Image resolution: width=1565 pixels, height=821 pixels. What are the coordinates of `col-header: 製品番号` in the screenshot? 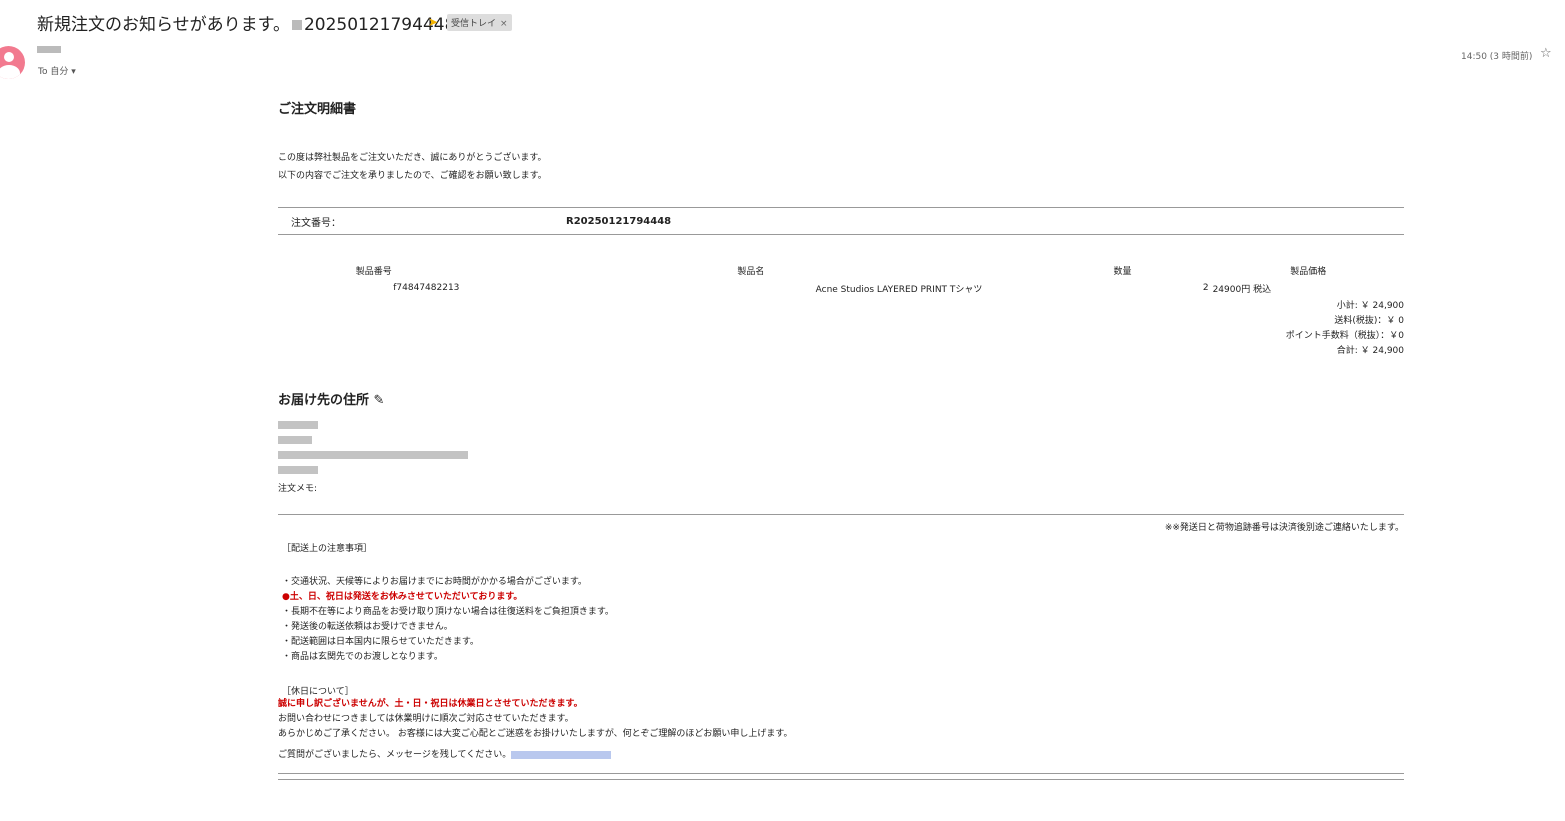 It's located at (373, 271).